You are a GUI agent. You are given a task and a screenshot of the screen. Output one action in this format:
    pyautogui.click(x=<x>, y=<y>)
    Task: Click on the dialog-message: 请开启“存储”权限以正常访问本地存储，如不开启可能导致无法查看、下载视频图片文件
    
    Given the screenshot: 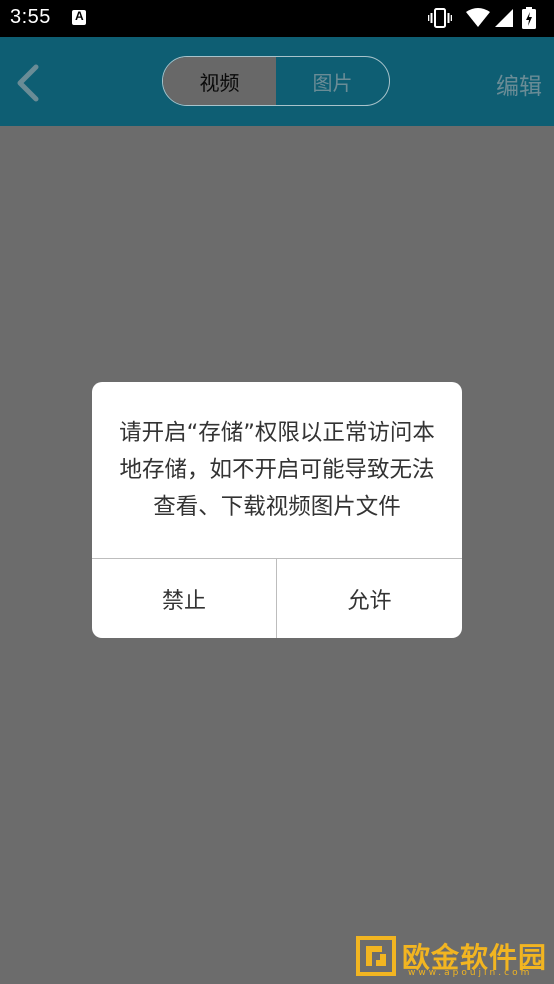 What is the action you would take?
    pyautogui.click(x=277, y=469)
    